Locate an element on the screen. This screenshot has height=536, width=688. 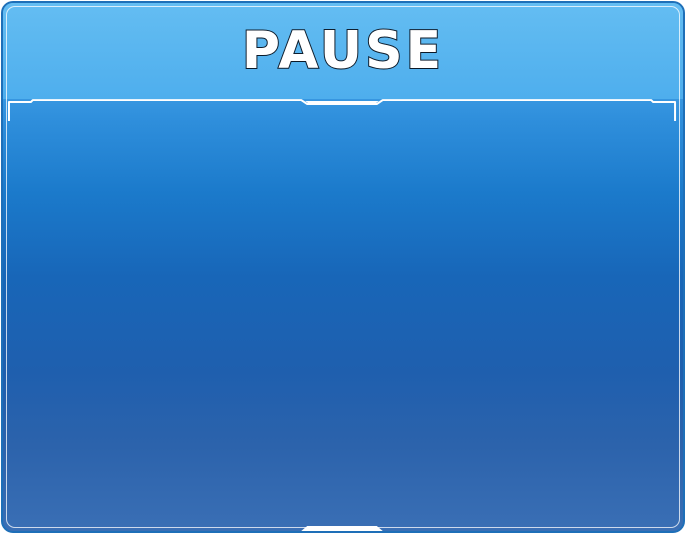
bottom-notch is located at coordinates (342, 528).